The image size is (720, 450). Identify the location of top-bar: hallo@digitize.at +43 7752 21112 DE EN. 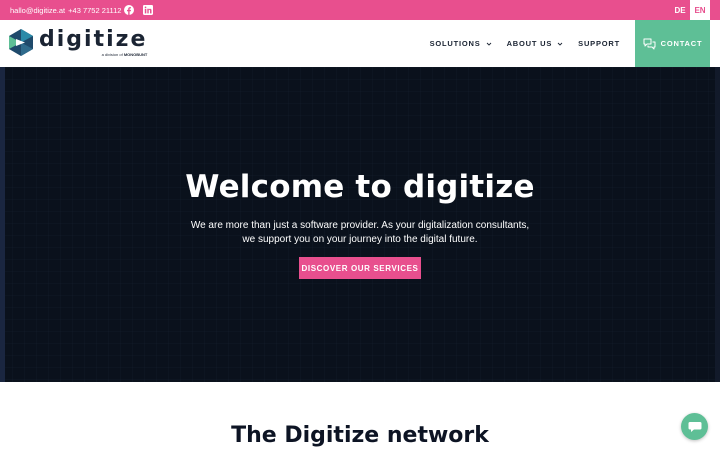
(360, 10).